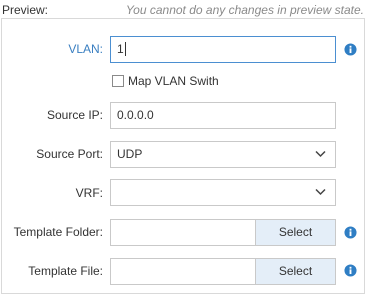 Image resolution: width=368 pixels, height=301 pixels. Describe the element at coordinates (58, 232) in the screenshot. I see `template-folder-label: Template Folder:` at that location.